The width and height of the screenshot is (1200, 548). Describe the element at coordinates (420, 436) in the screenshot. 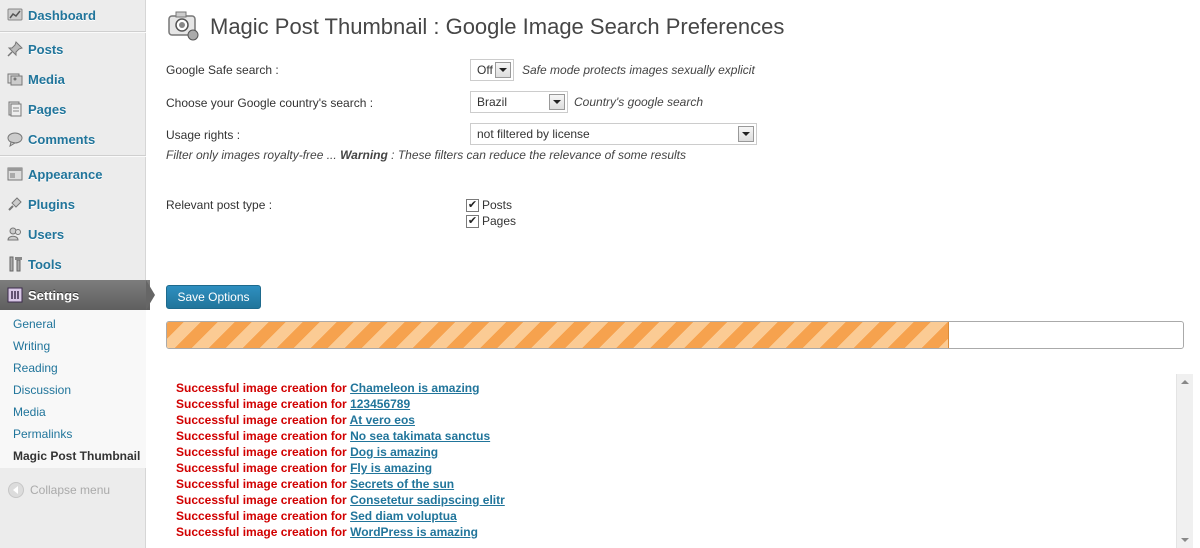

I see `log-entry-post-link: No sea takimata sanctus` at that location.